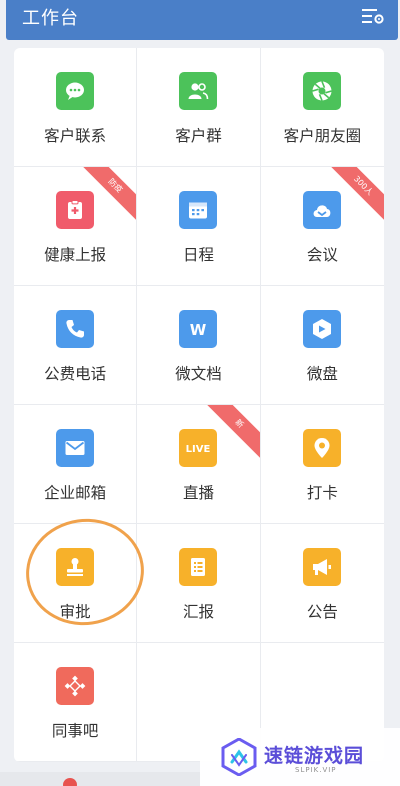 The width and height of the screenshot is (400, 786). Describe the element at coordinates (322, 612) in the screenshot. I see `app-label: 公告` at that location.